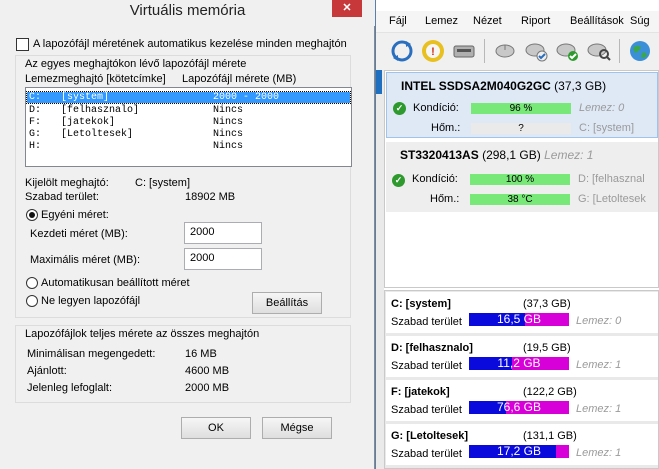 Image resolution: width=659 pixels, height=469 pixels. Describe the element at coordinates (550, 436) in the screenshot. I see `volume-size: (131,1 GB)` at that location.